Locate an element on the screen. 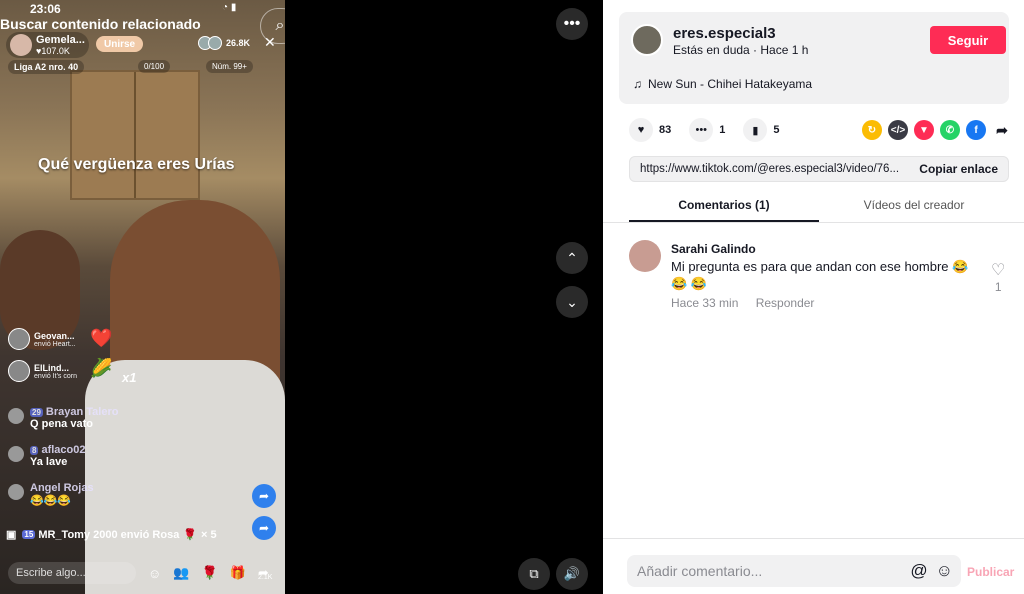 The image size is (1024, 594). gift-box-icon: ▣ is located at coordinates (11, 535).